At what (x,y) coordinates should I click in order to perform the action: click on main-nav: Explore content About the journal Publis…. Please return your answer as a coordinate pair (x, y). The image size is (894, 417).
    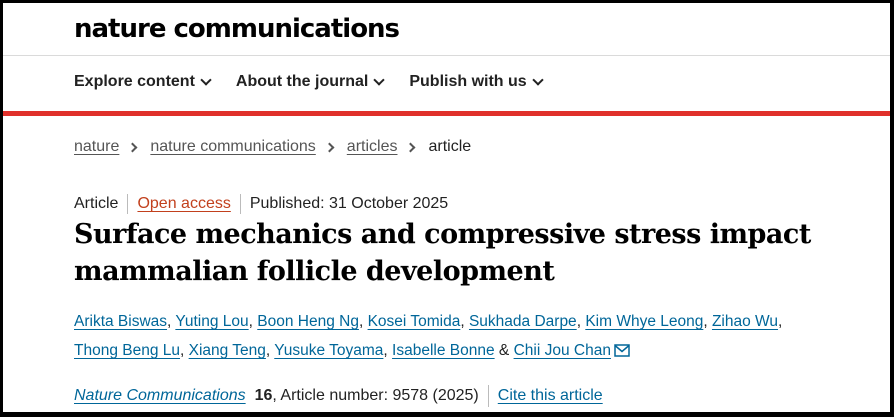
    Looking at the image, I should click on (321, 82).